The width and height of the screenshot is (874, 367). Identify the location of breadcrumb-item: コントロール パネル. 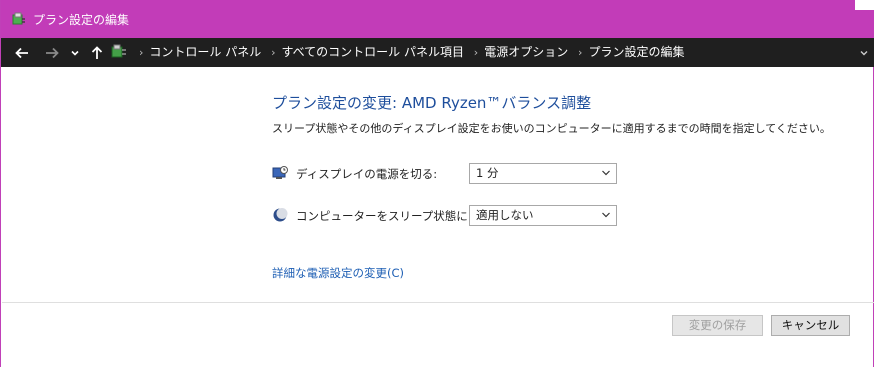
(205, 52).